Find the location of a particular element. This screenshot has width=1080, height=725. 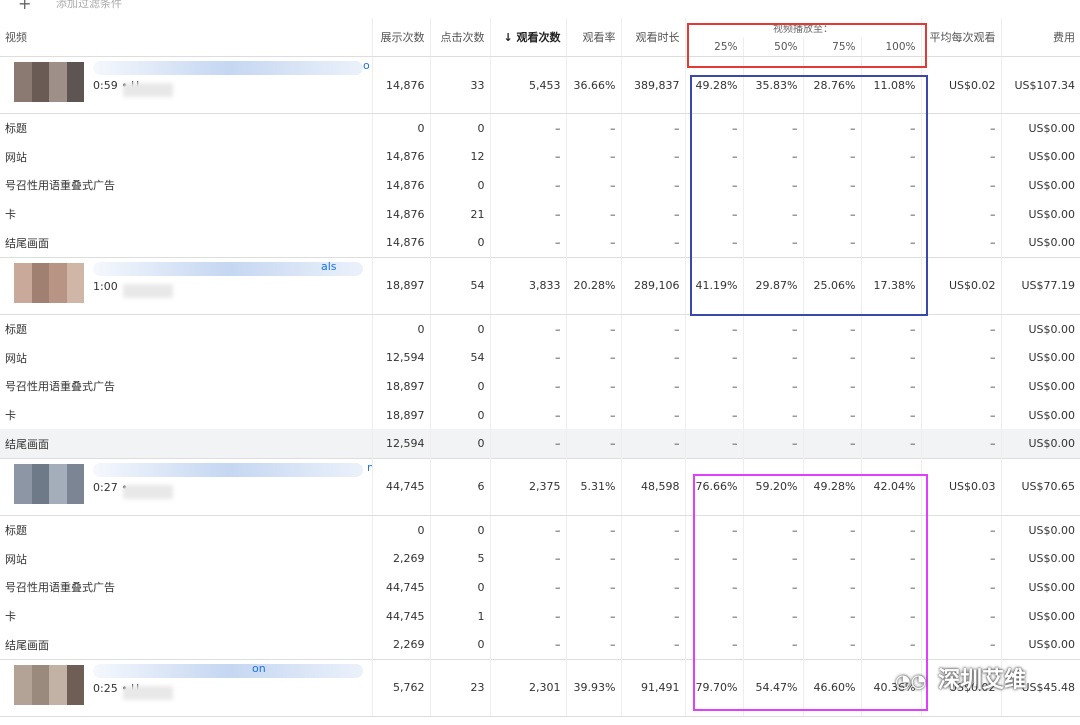

click-type-row: 号召性用语重叠式广告 44,745 0– – – – – – – – US$0.00 is located at coordinates (540, 587).